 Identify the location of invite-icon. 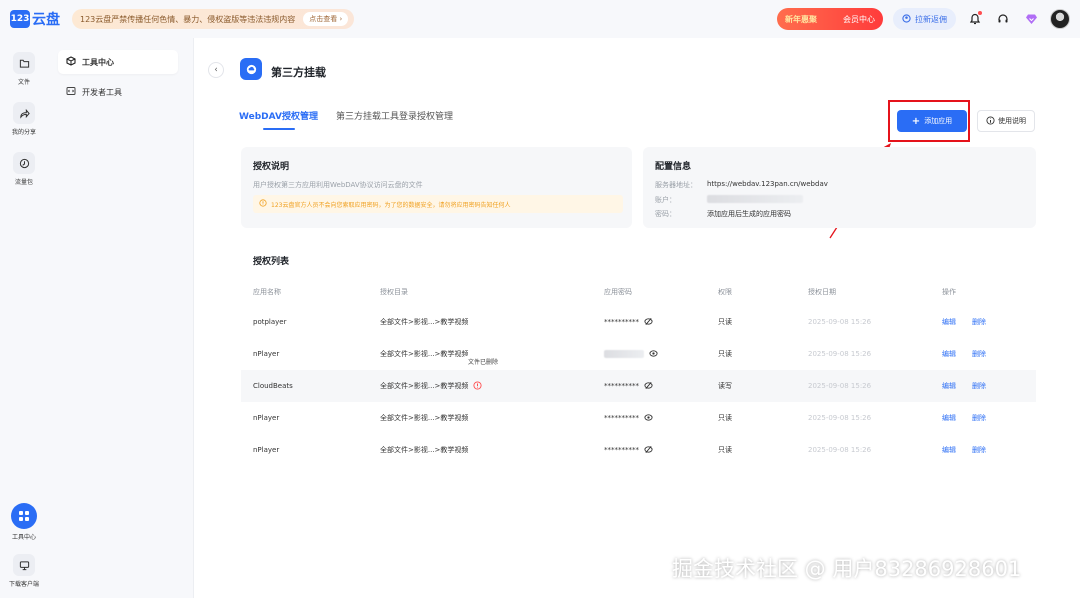
(906, 19).